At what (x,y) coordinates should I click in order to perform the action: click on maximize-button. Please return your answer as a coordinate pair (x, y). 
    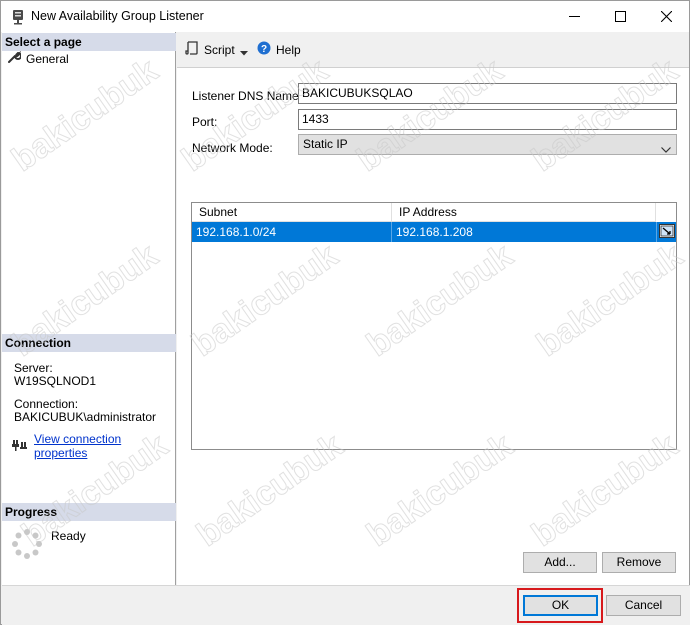
    Looking at the image, I should click on (620, 16).